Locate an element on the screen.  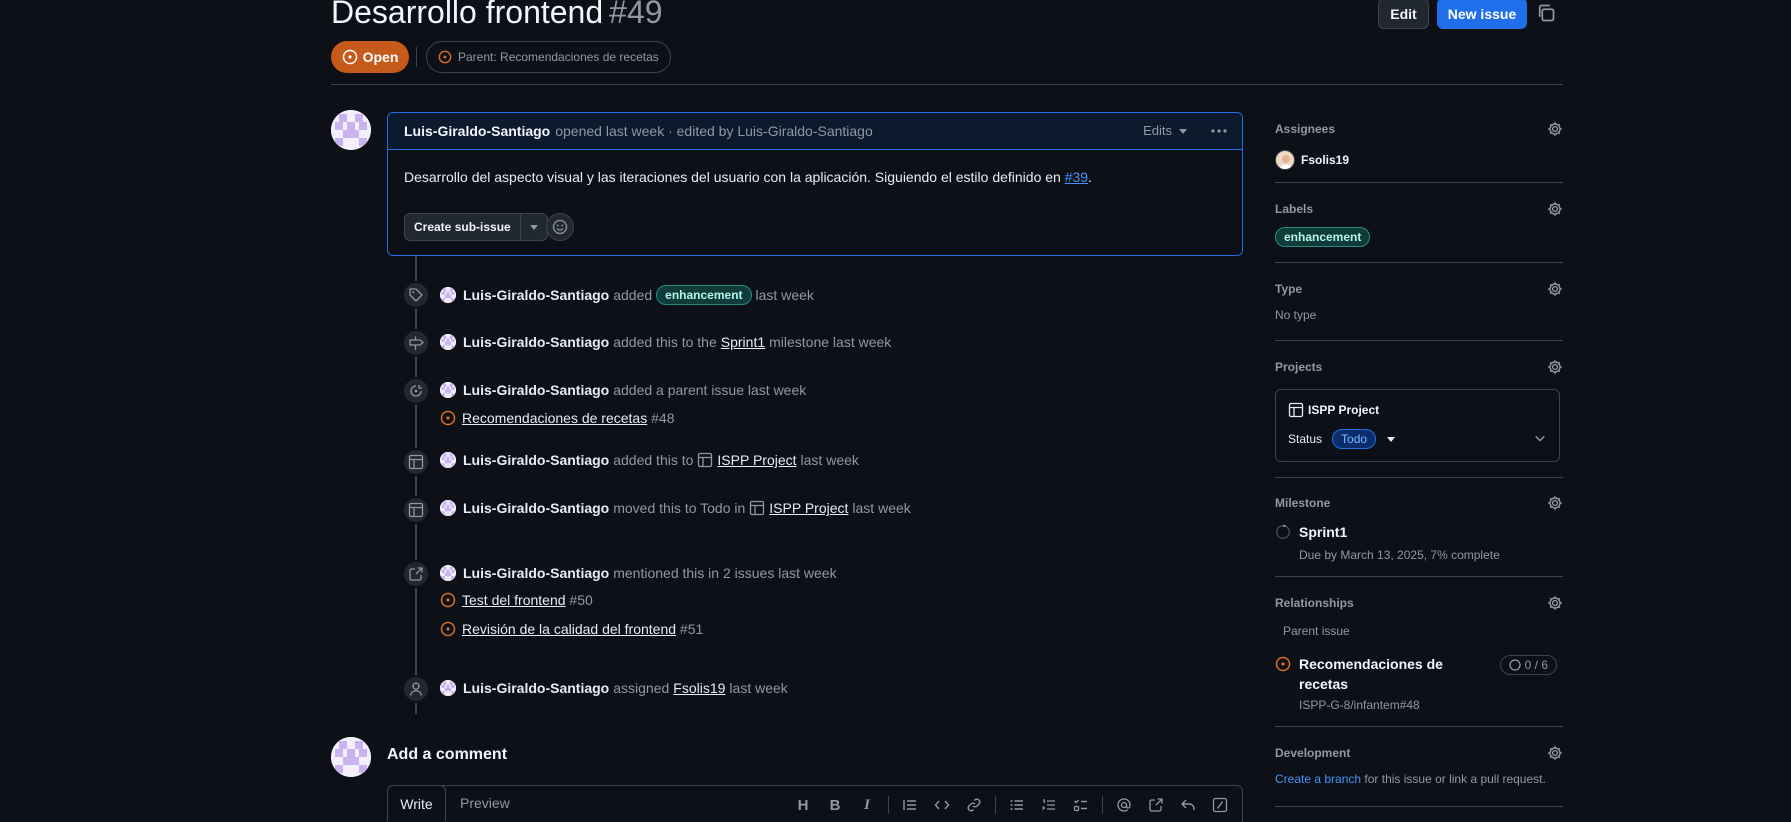
create-branch-link: Create a branch is located at coordinates (1318, 779).